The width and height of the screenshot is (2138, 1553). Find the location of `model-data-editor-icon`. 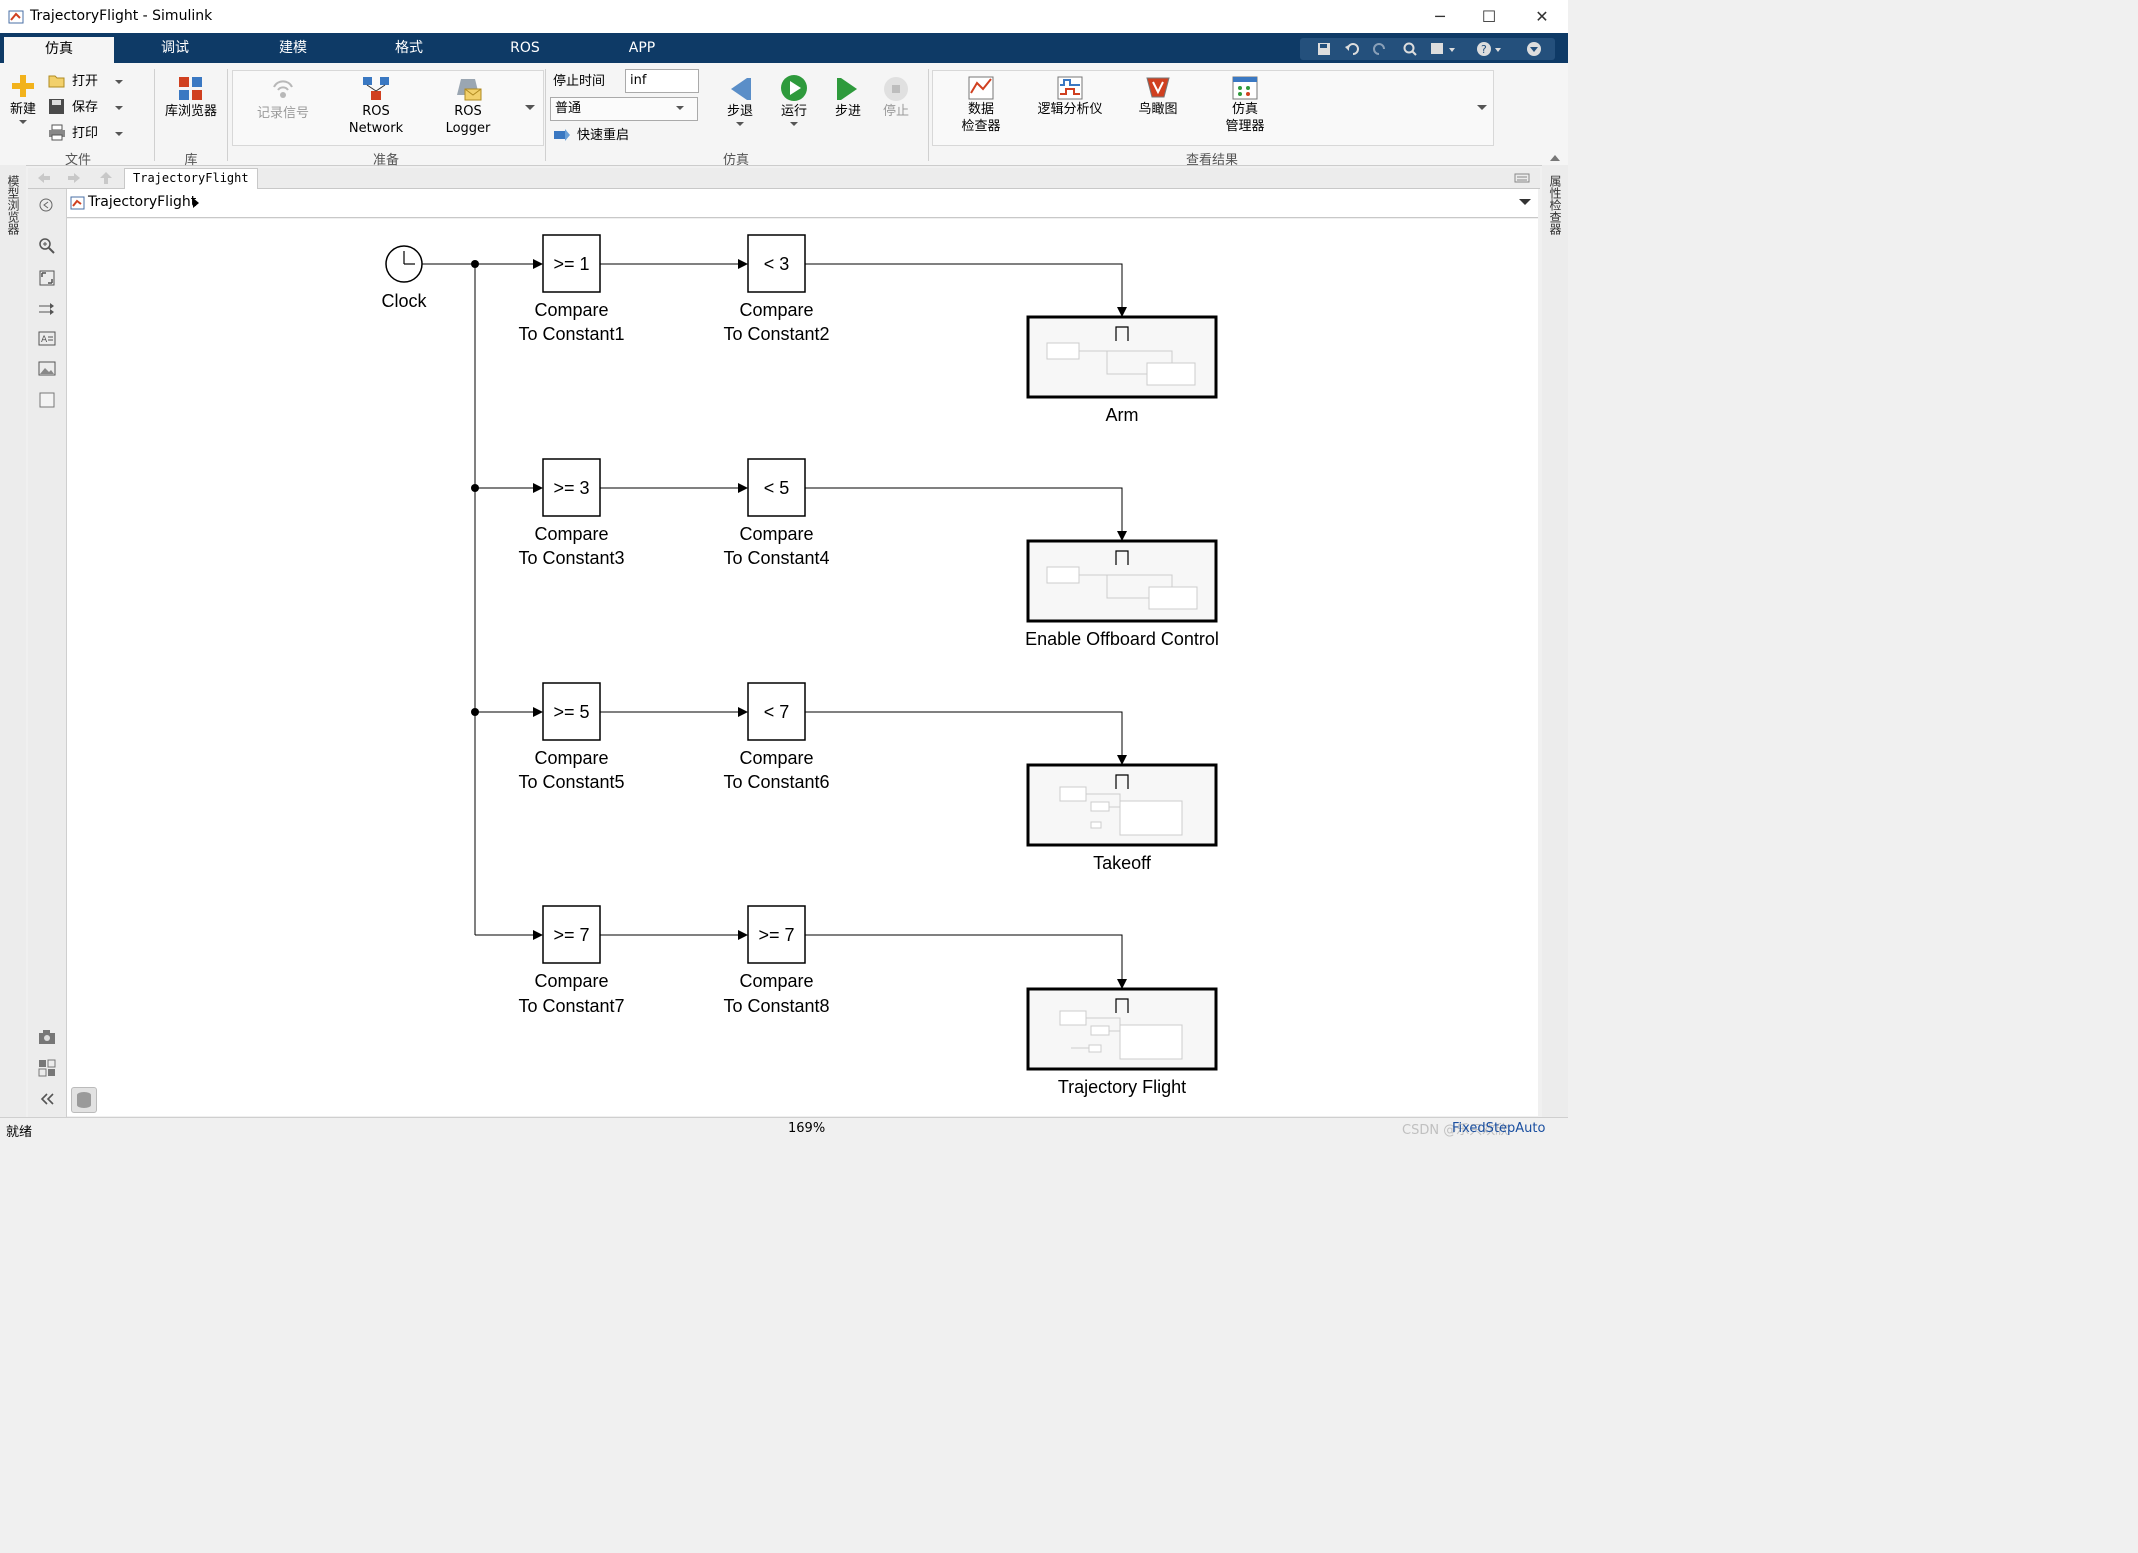

model-data-editor-icon is located at coordinates (47, 1068).